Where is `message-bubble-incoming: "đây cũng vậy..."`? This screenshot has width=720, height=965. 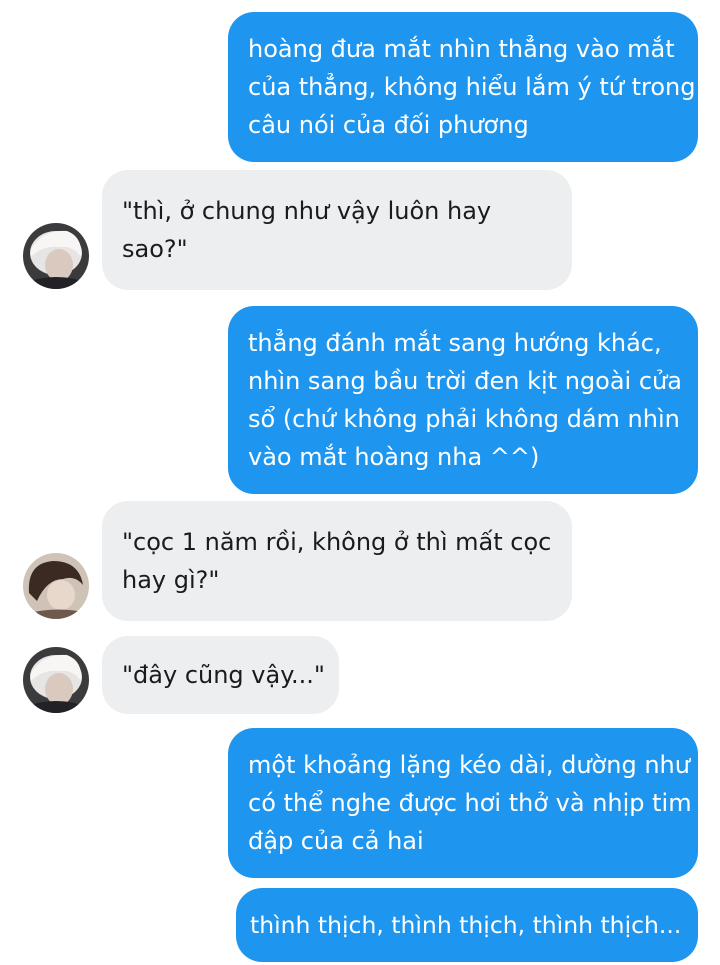
message-bubble-incoming: "đây cũng vậy..." is located at coordinates (220, 675).